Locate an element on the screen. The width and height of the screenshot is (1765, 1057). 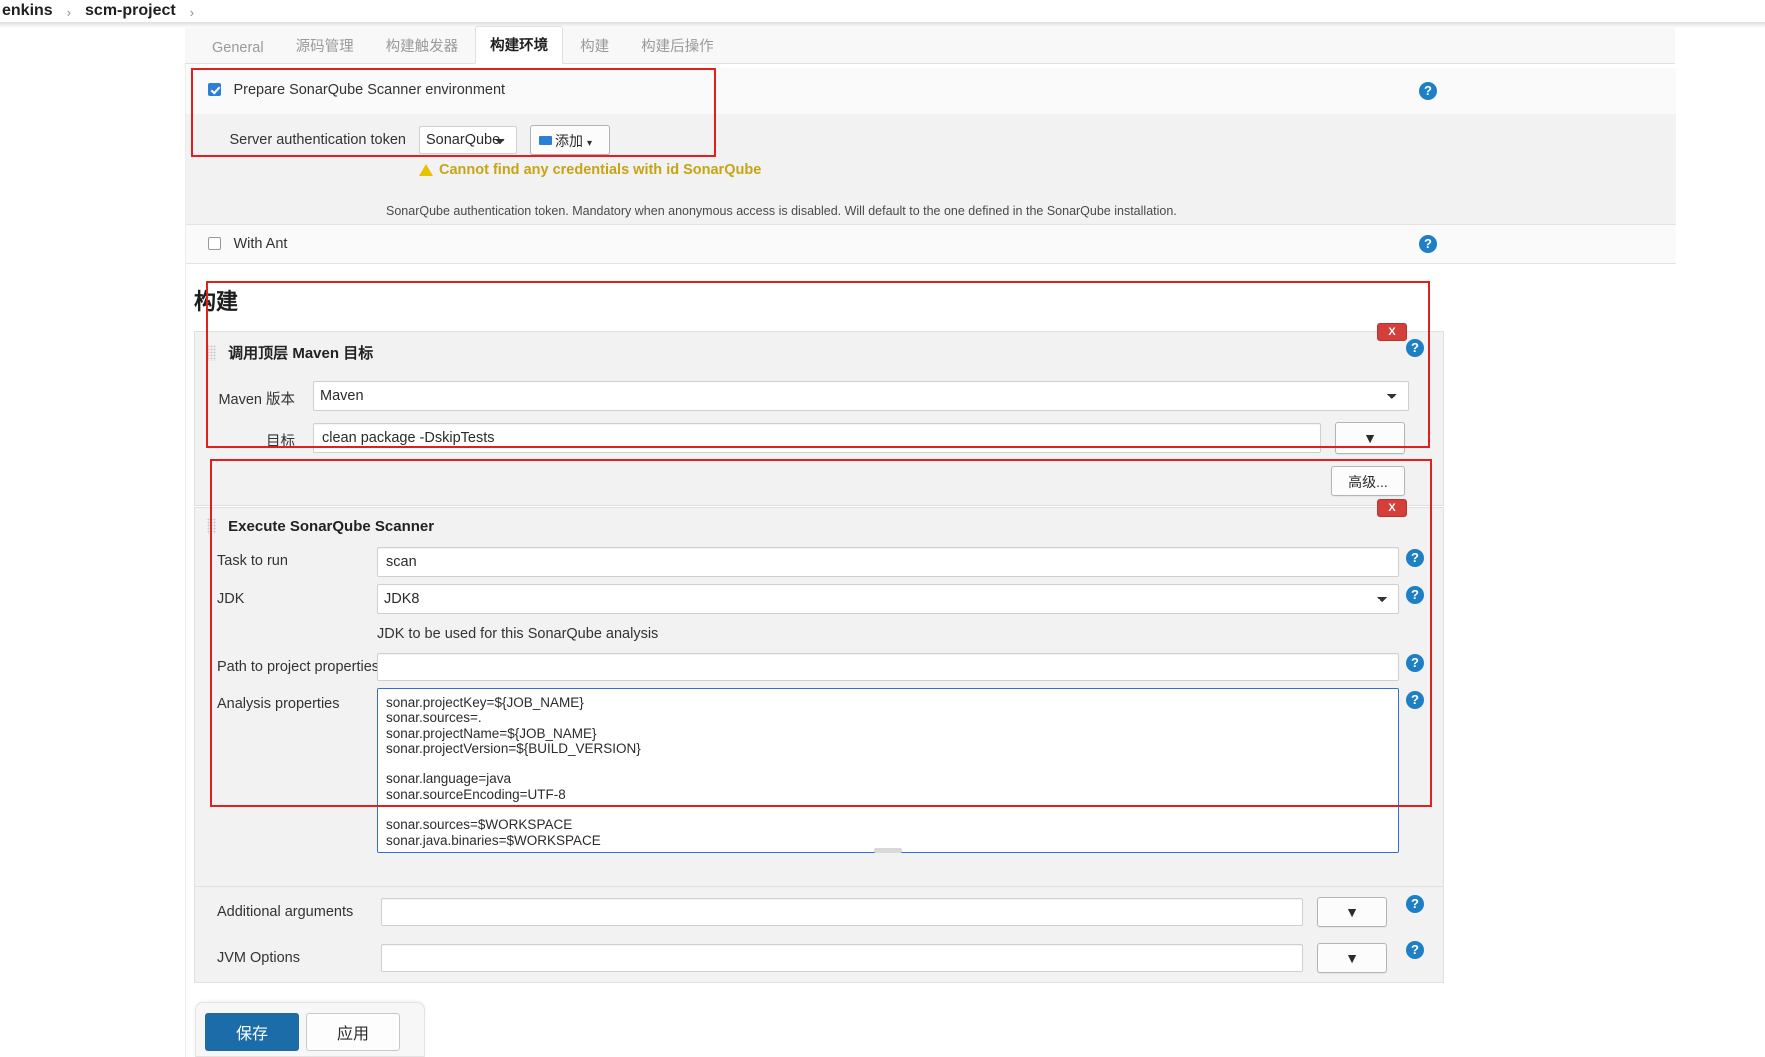
jvm-options-dropdown-button: ▼ is located at coordinates (1352, 958).